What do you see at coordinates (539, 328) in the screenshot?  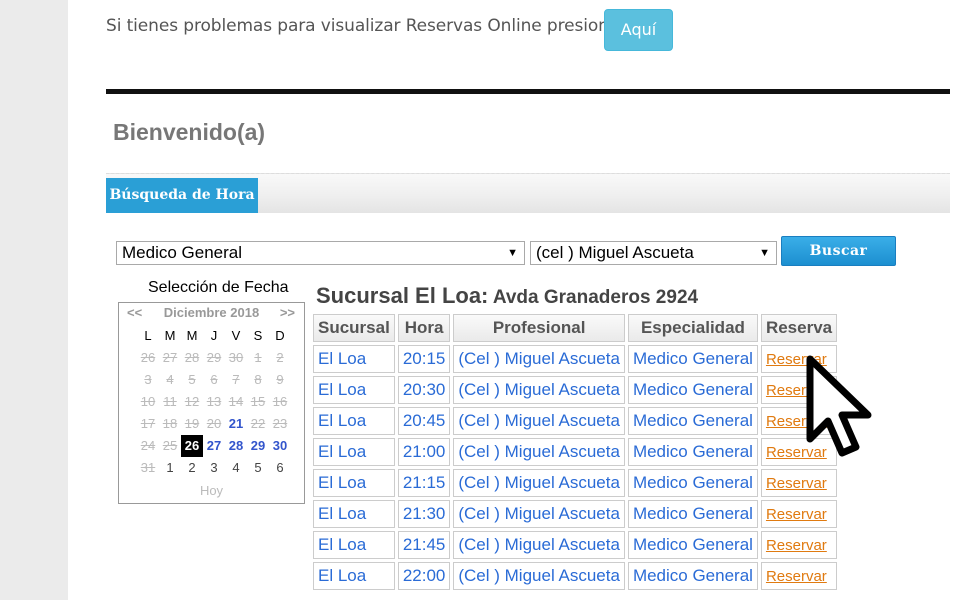 I see `column-header: Profesional` at bounding box center [539, 328].